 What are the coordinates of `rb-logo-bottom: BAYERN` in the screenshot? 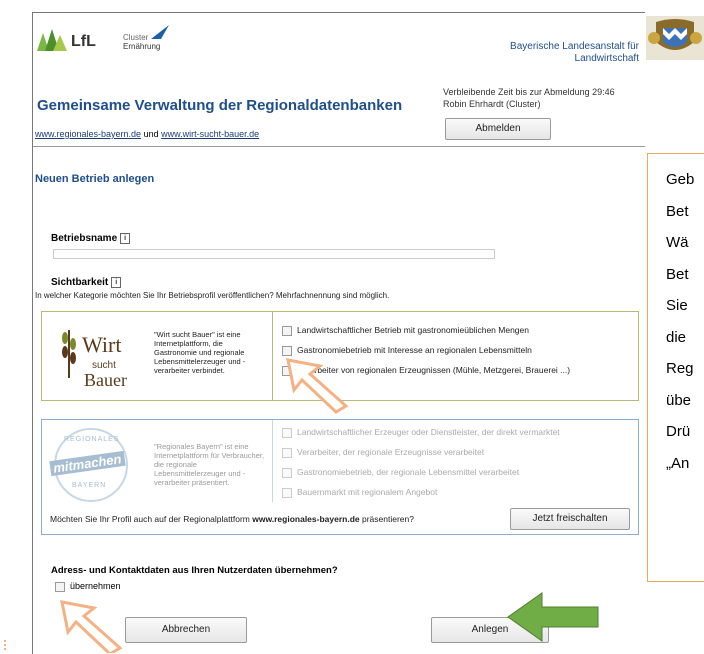 It's located at (89, 485).